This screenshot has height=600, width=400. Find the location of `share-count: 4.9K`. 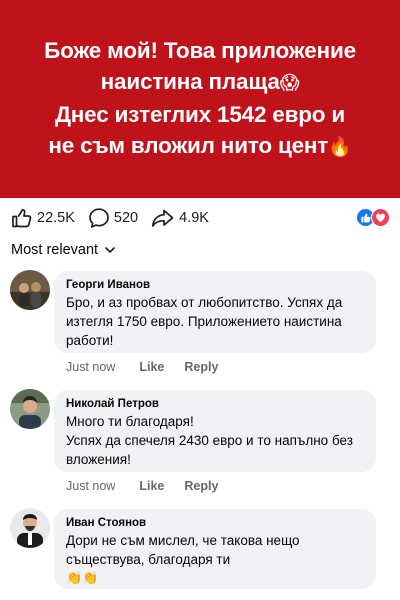

share-count: 4.9K is located at coordinates (194, 218).